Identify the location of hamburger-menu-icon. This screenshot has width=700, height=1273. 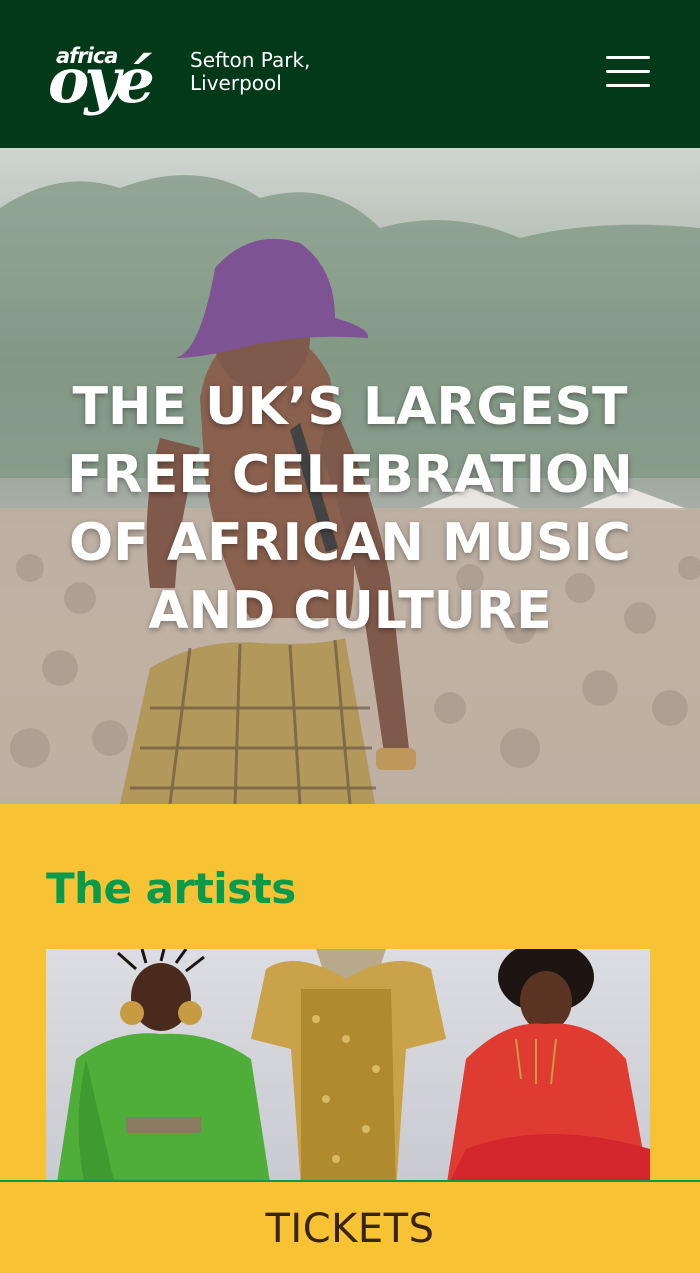
(628, 57).